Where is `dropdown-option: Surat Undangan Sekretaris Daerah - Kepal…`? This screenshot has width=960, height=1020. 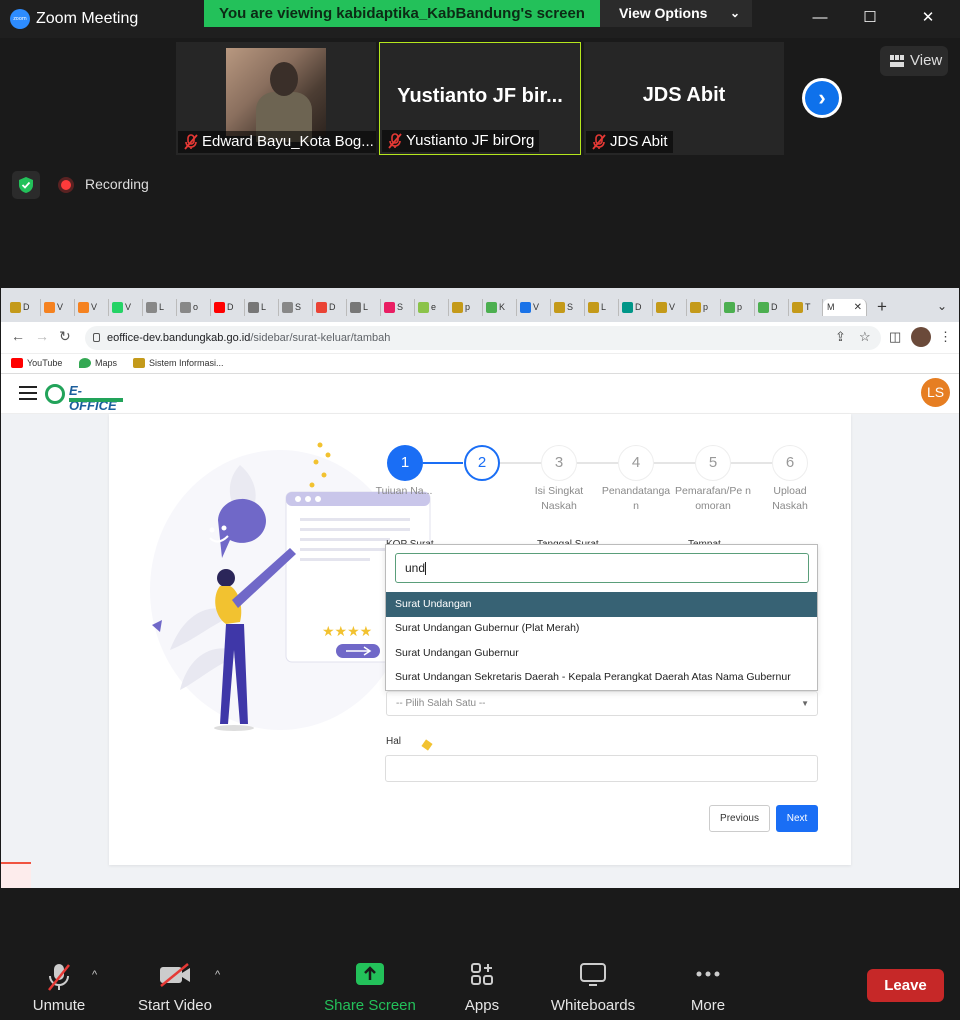 dropdown-option: Surat Undangan Sekretaris Daerah - Kepal… is located at coordinates (601, 677).